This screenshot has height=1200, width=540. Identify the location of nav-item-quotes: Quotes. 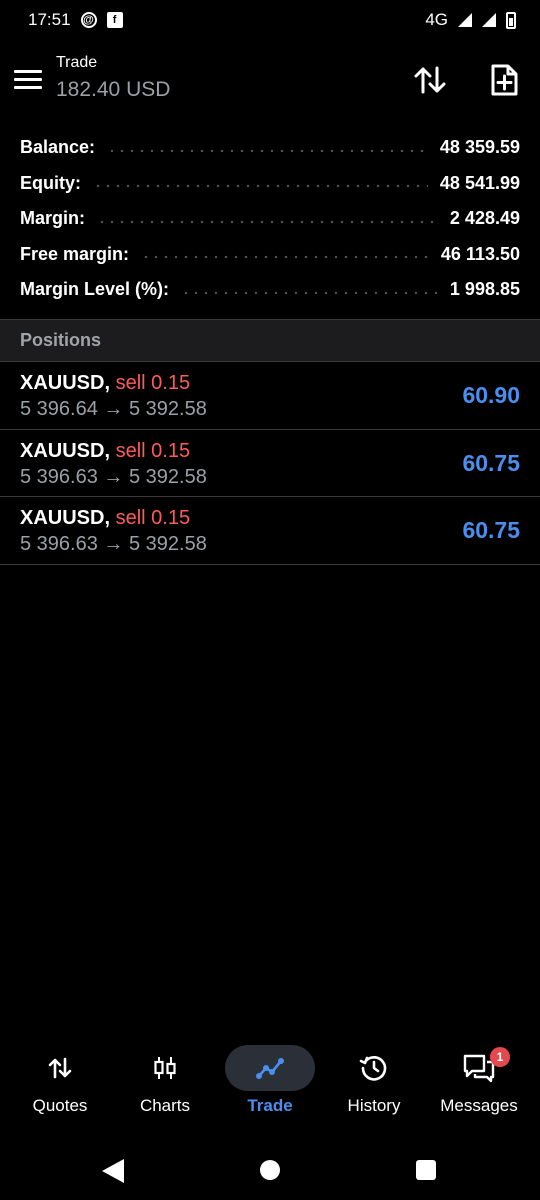
(60, 1085).